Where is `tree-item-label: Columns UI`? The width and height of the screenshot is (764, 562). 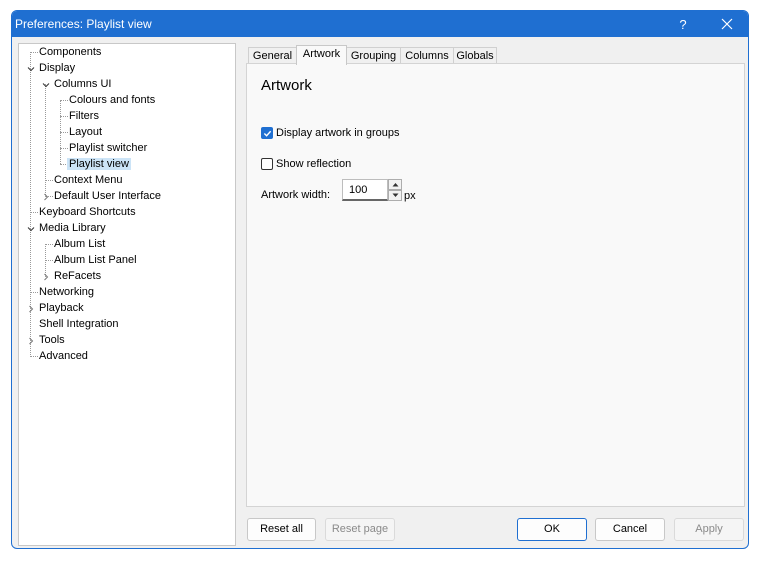
tree-item-label: Columns UI is located at coordinates (83, 84).